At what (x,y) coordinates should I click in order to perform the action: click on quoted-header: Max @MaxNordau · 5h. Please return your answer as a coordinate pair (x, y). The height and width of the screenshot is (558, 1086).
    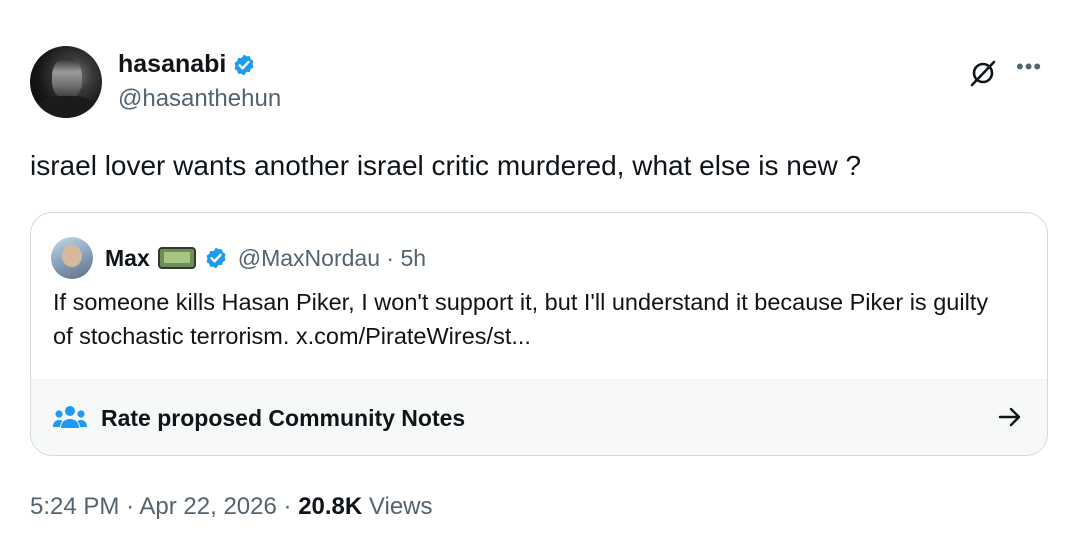
    Looking at the image, I should click on (238, 258).